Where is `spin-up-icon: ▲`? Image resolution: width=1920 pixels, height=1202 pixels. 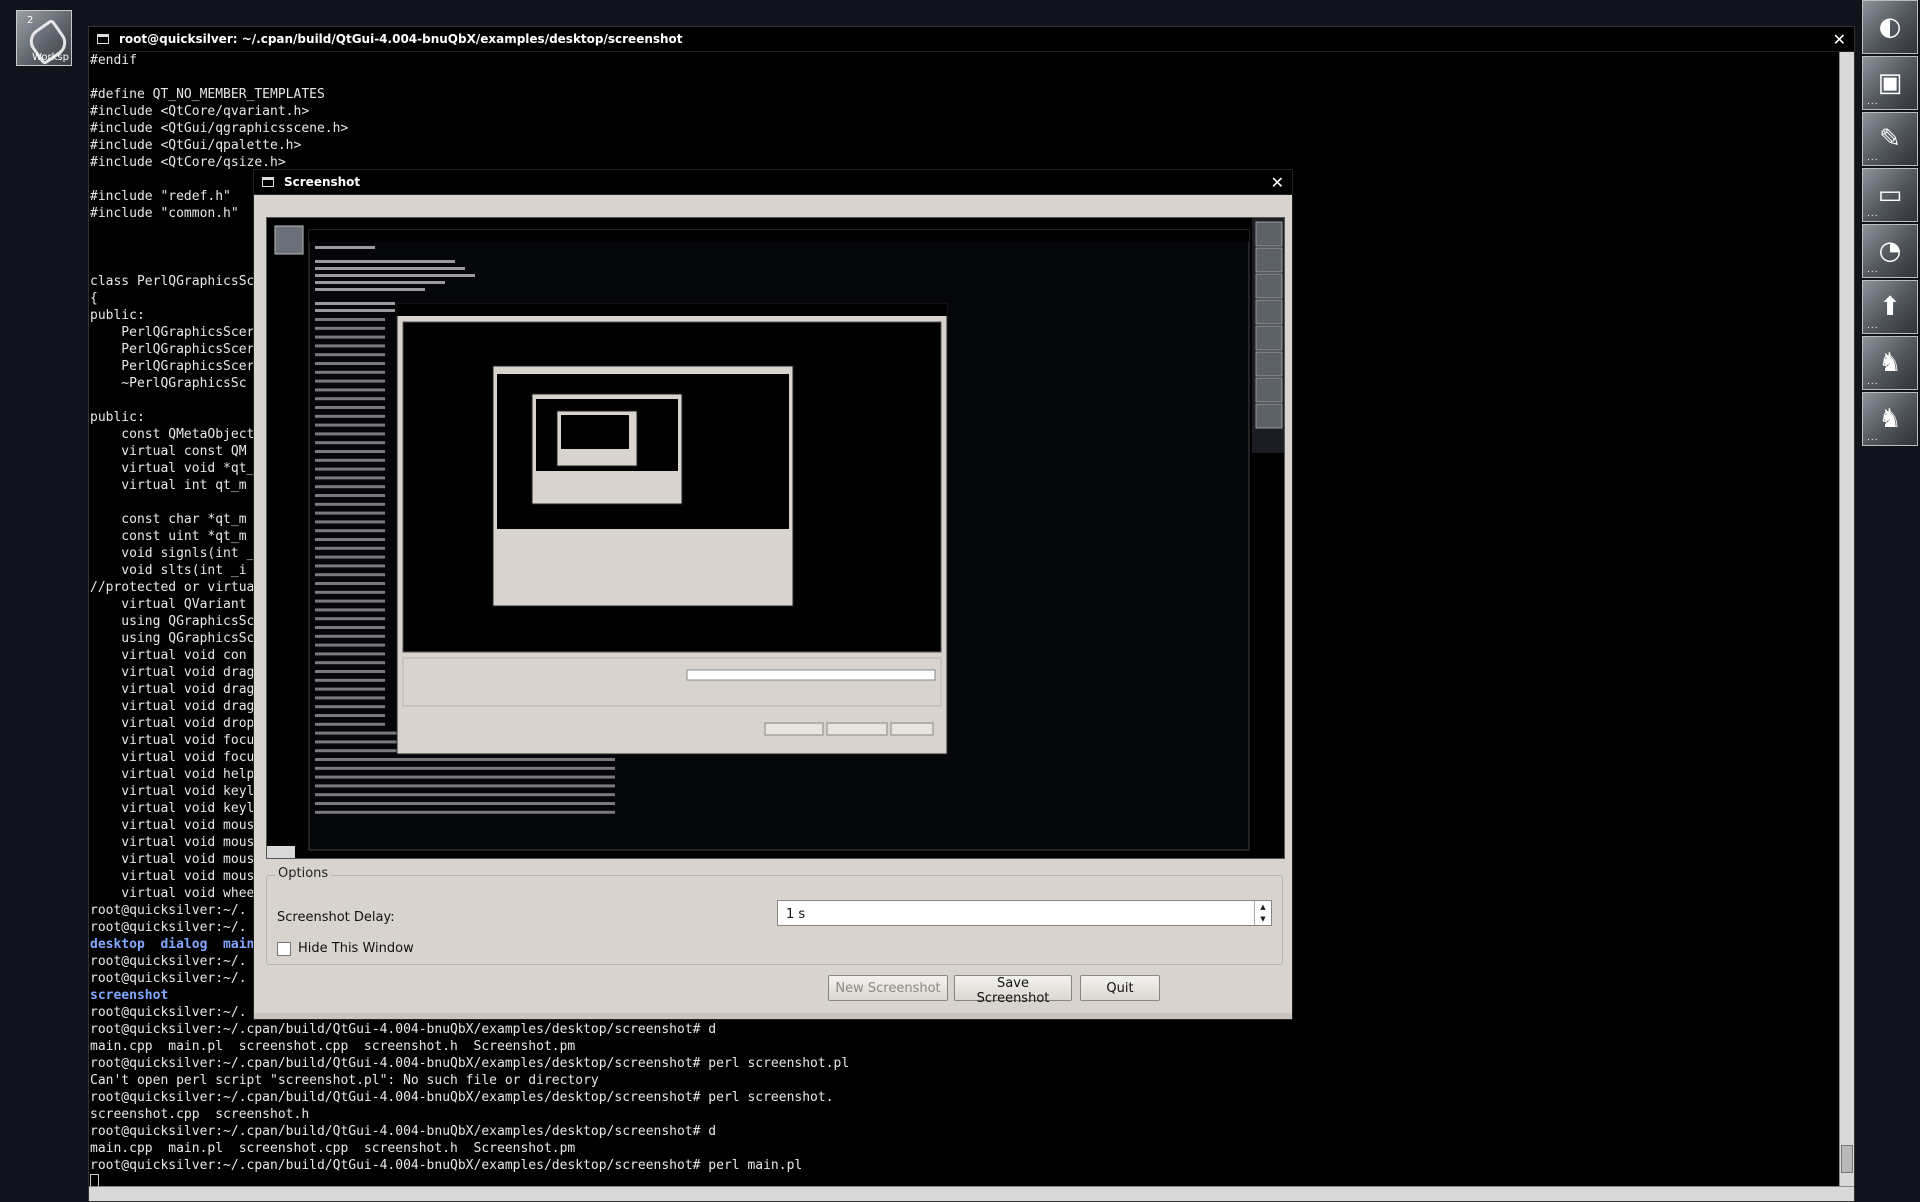 spin-up-icon: ▲ is located at coordinates (1263, 907).